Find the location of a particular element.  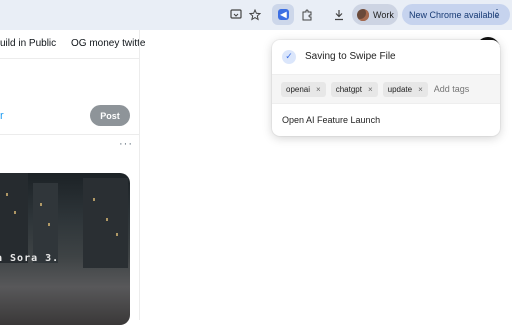

extension-logo-icon: ◀ is located at coordinates (283, 14).